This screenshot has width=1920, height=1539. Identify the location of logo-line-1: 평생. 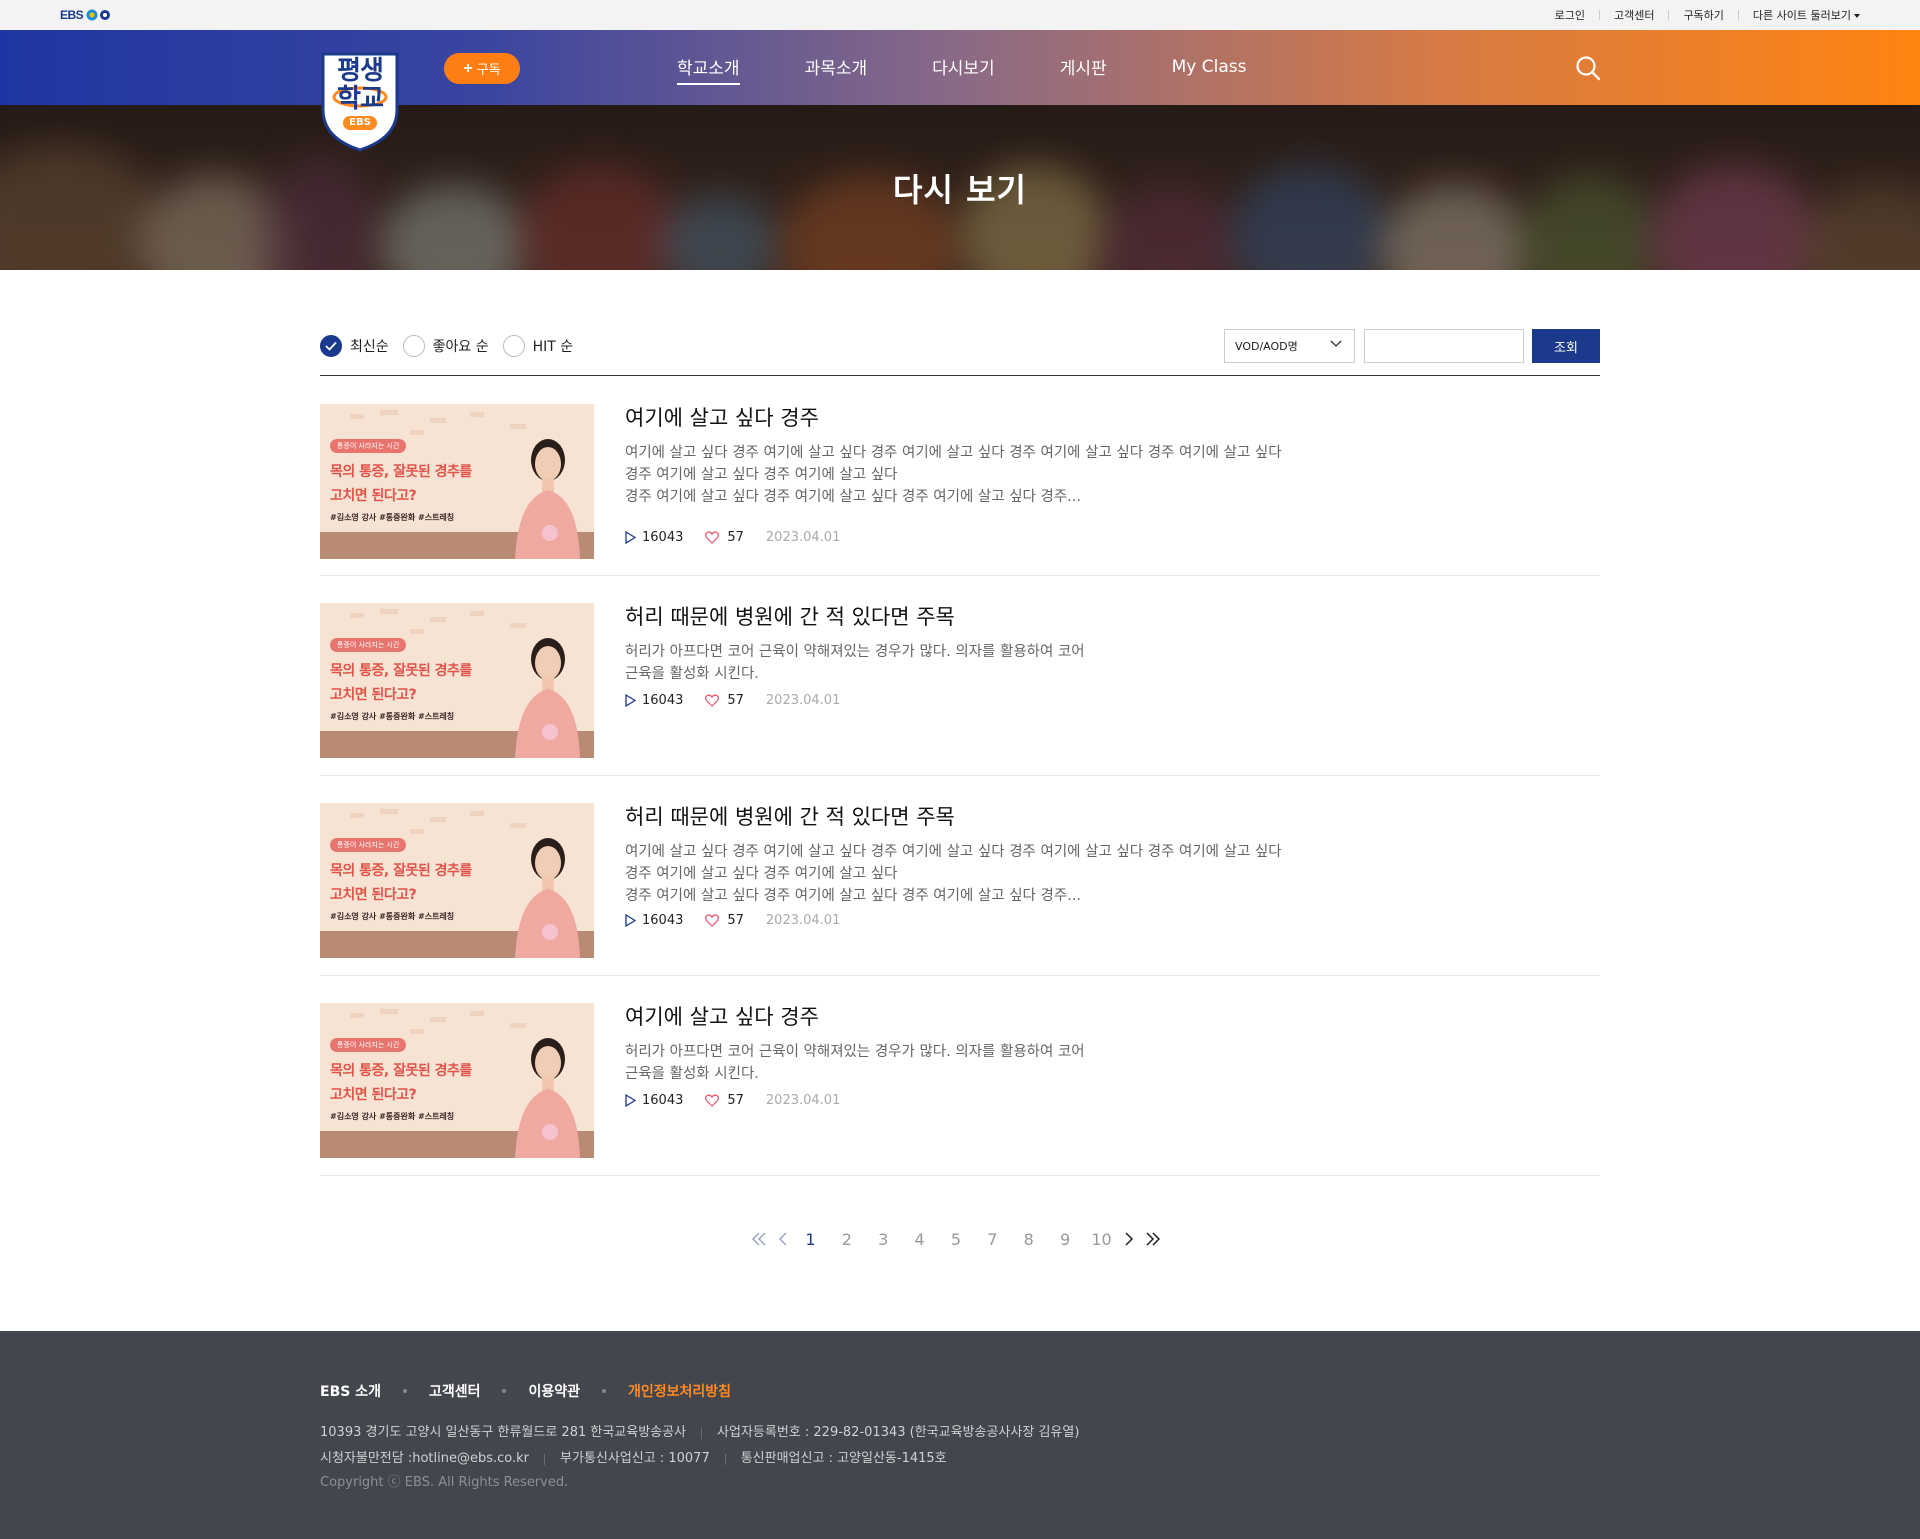
(360, 71).